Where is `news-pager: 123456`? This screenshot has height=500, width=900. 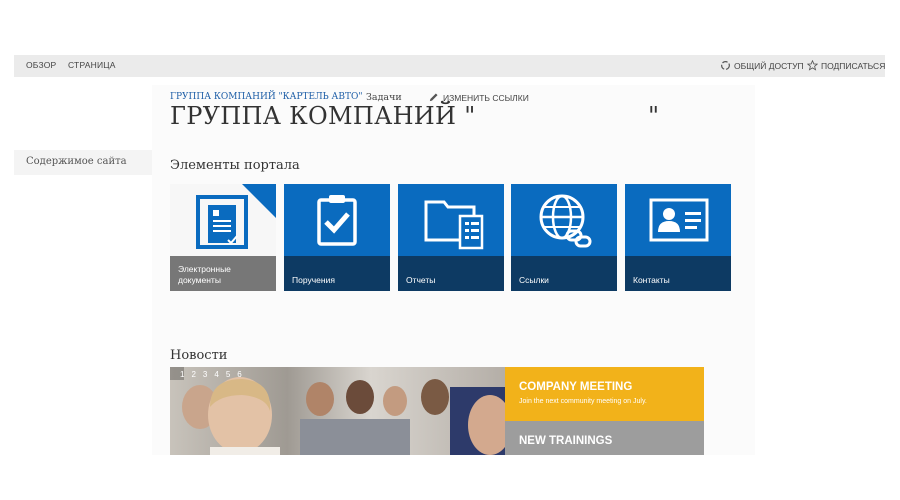
news-pager: 123456 is located at coordinates (214, 374).